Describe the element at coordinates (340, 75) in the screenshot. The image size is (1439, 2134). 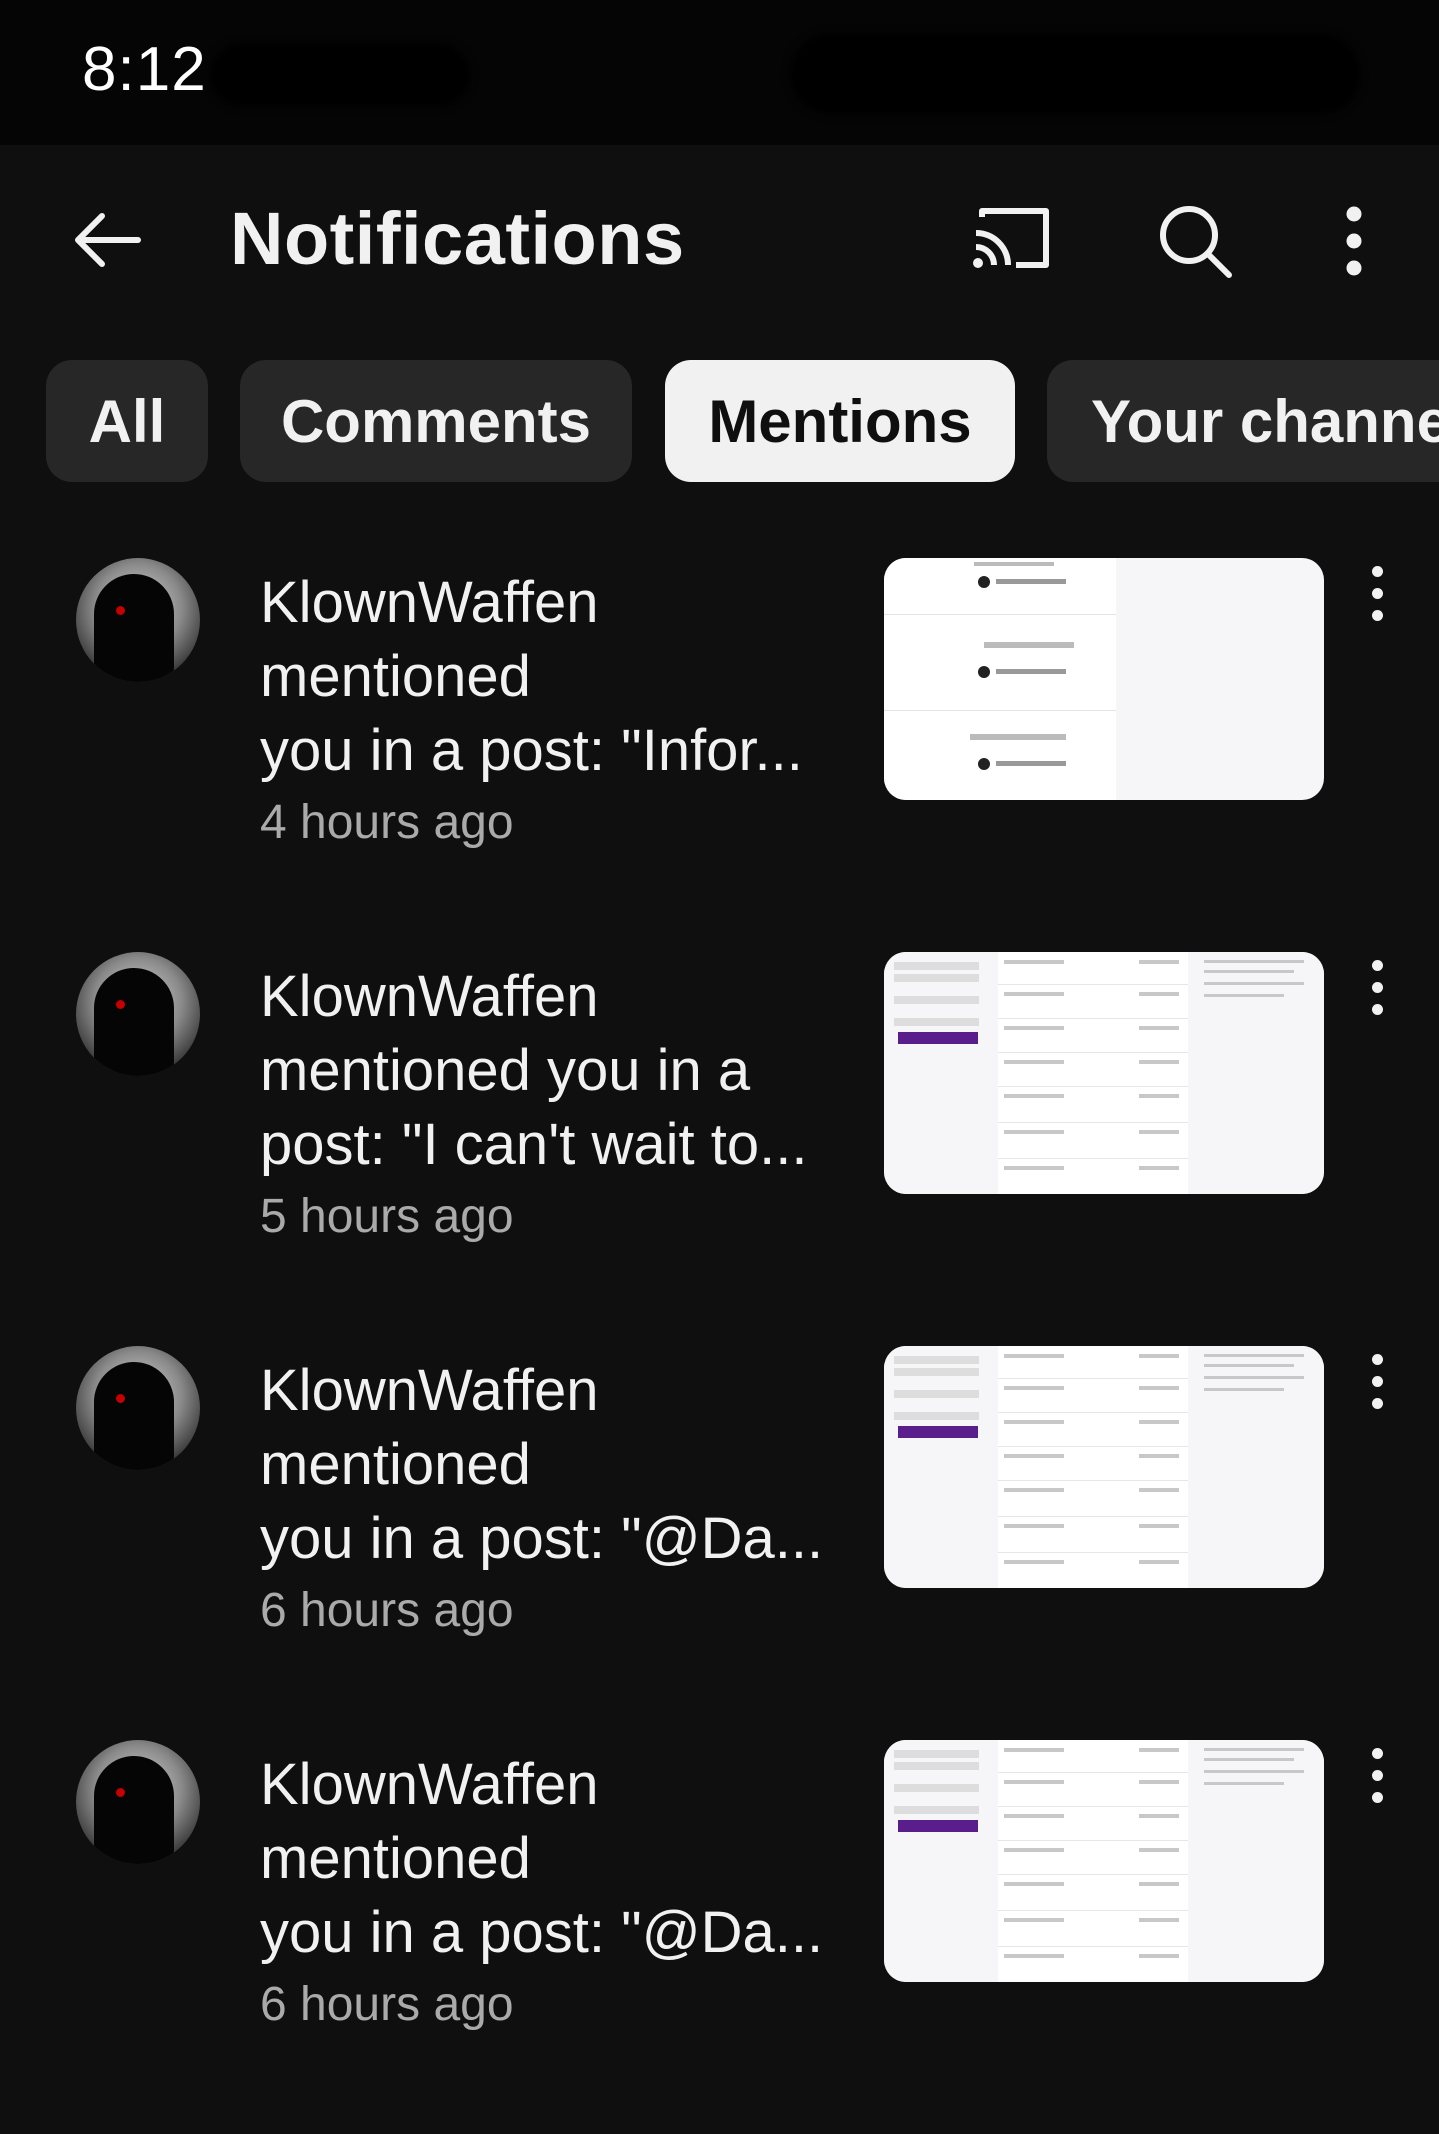
I see `redacted-status-left` at that location.